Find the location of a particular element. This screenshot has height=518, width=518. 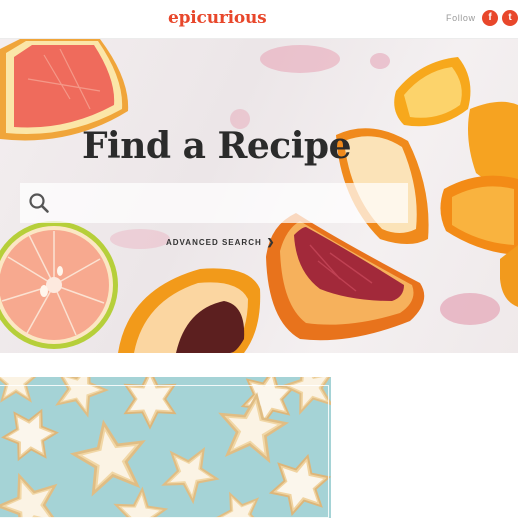

recipe-search-bar is located at coordinates (214, 203).